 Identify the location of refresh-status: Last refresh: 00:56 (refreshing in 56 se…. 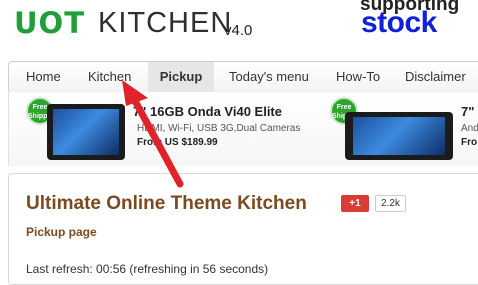
(147, 269).